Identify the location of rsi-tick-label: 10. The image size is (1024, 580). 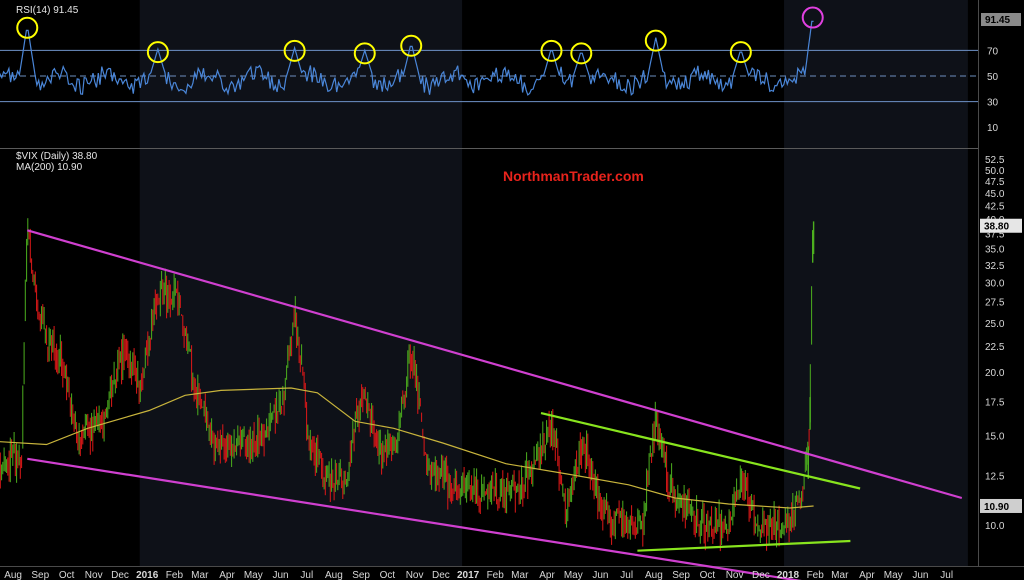
(993, 128).